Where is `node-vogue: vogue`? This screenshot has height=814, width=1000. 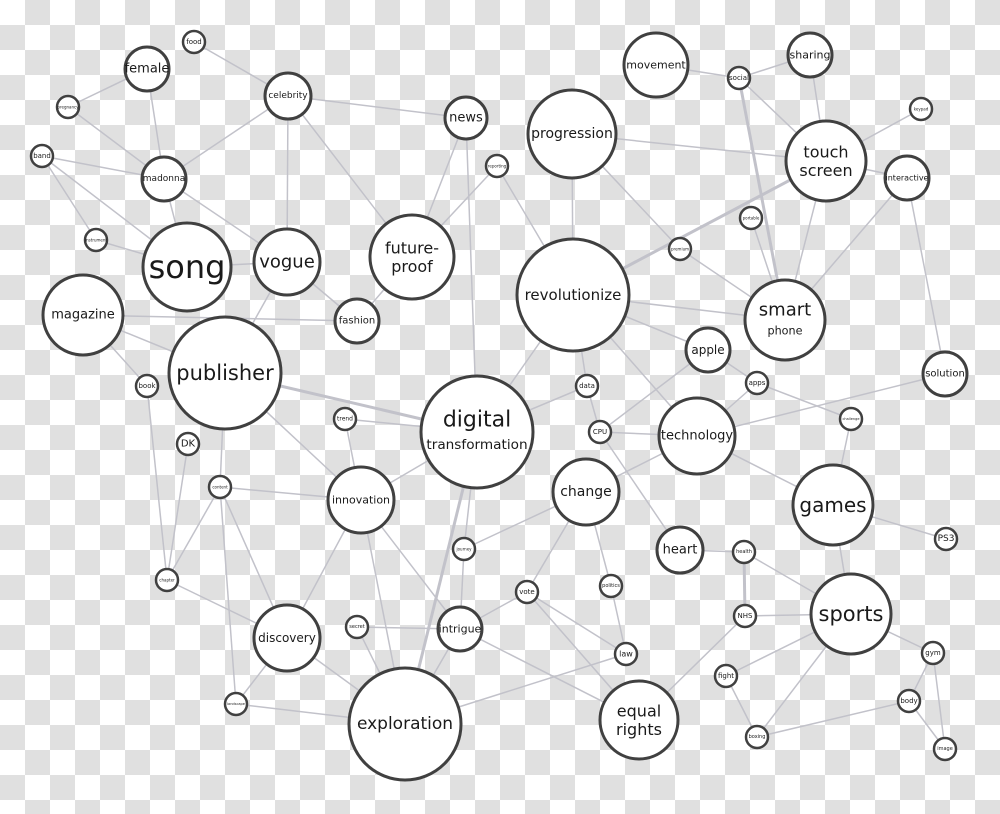 node-vogue: vogue is located at coordinates (287, 262).